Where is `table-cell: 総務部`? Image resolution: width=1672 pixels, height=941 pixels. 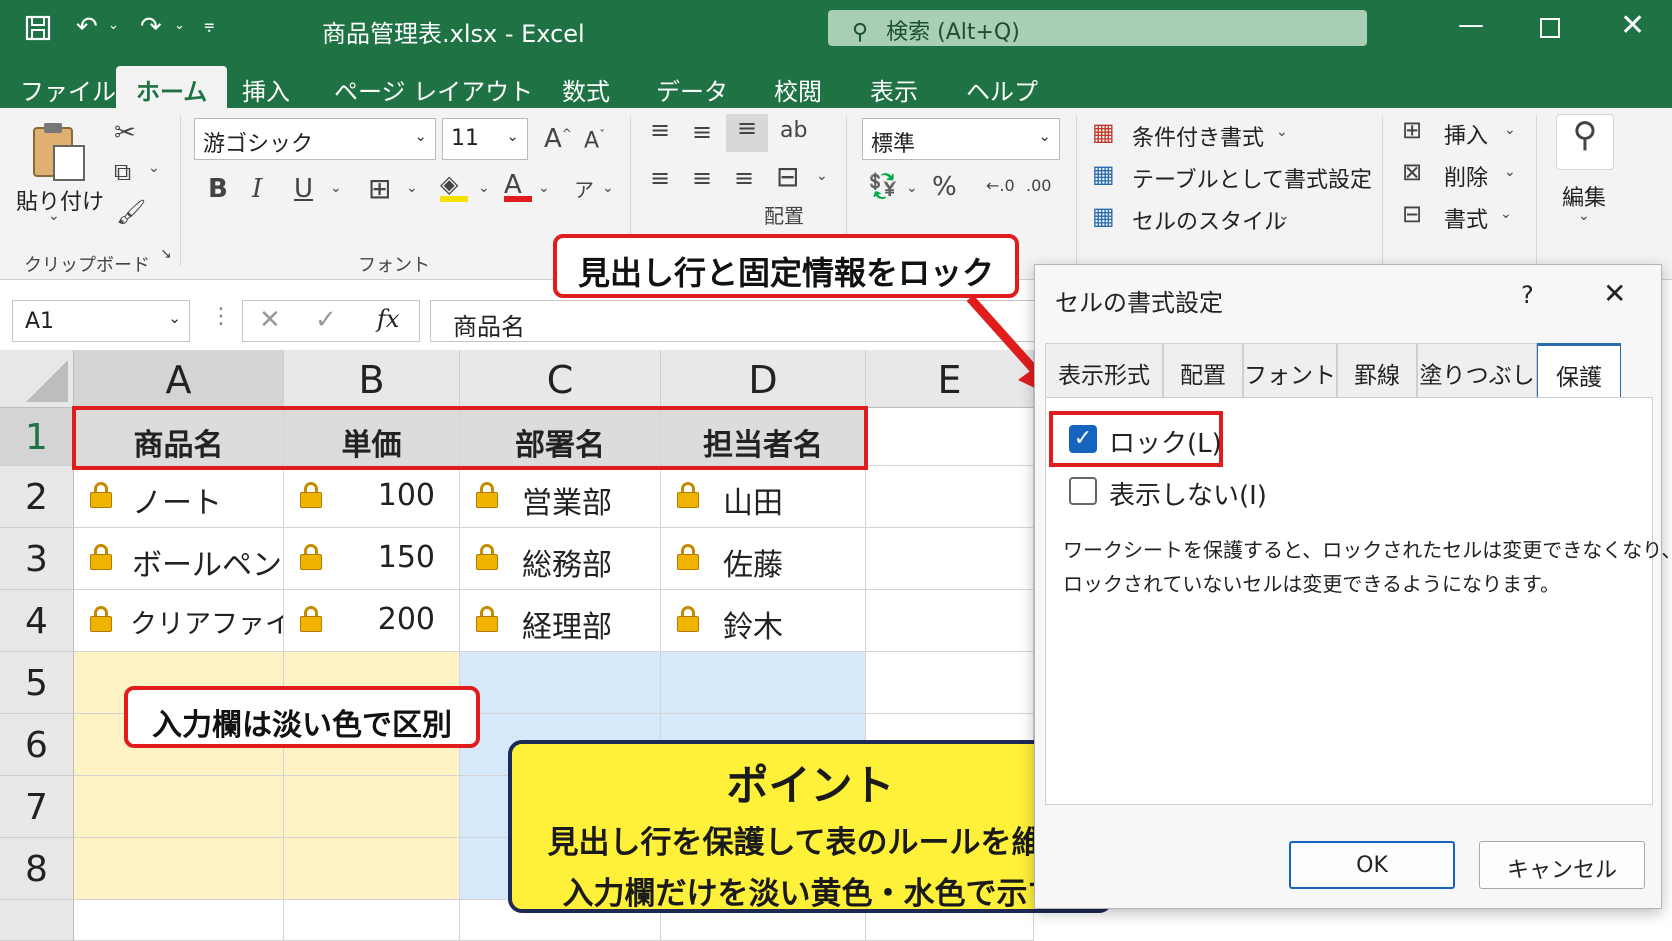
table-cell: 総務部 is located at coordinates (560, 559).